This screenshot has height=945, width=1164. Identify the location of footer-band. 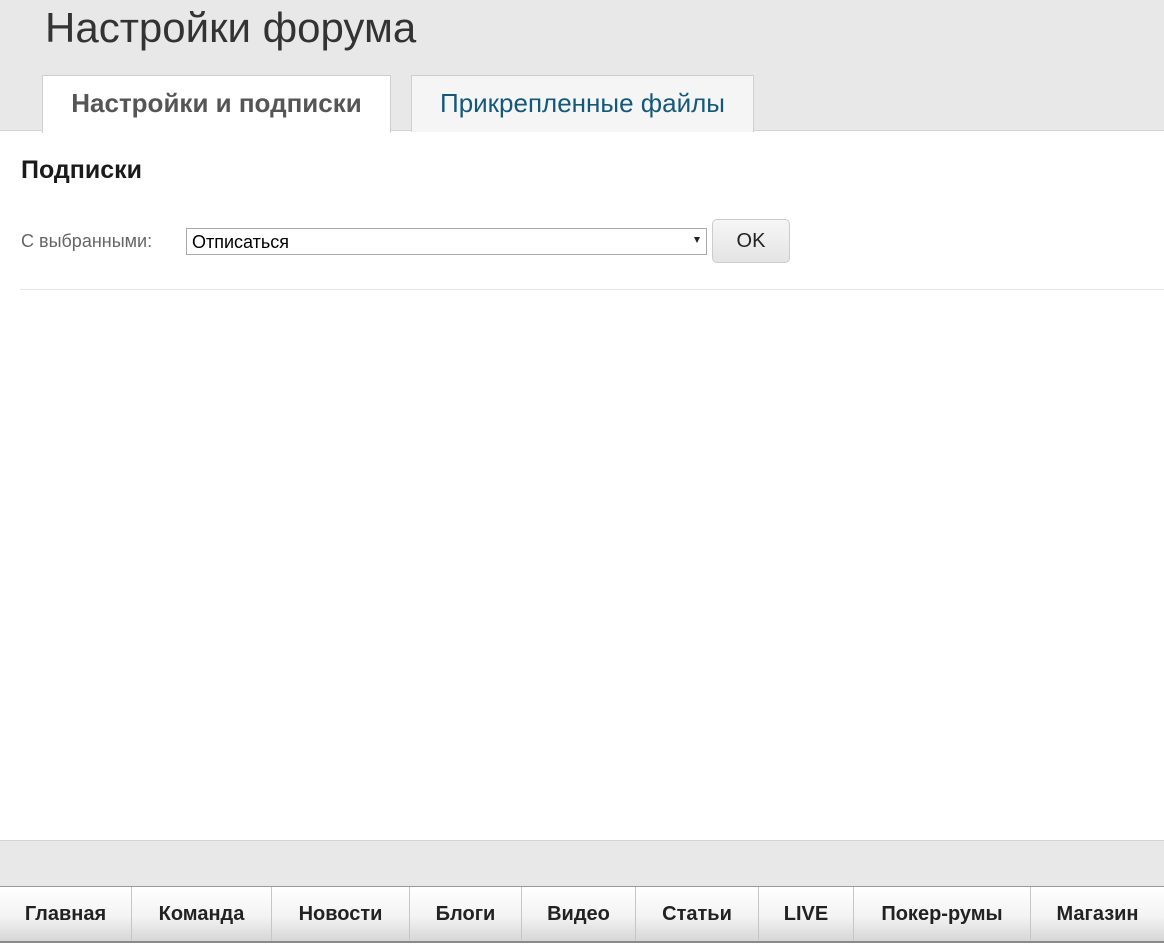
(582, 863).